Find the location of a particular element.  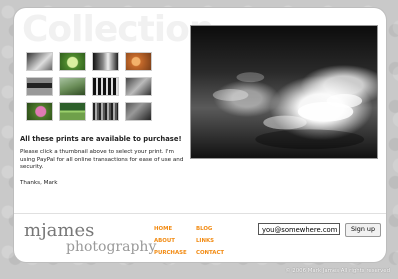

newsletter-signup: you@somewhere.com Sign up is located at coordinates (320, 233).